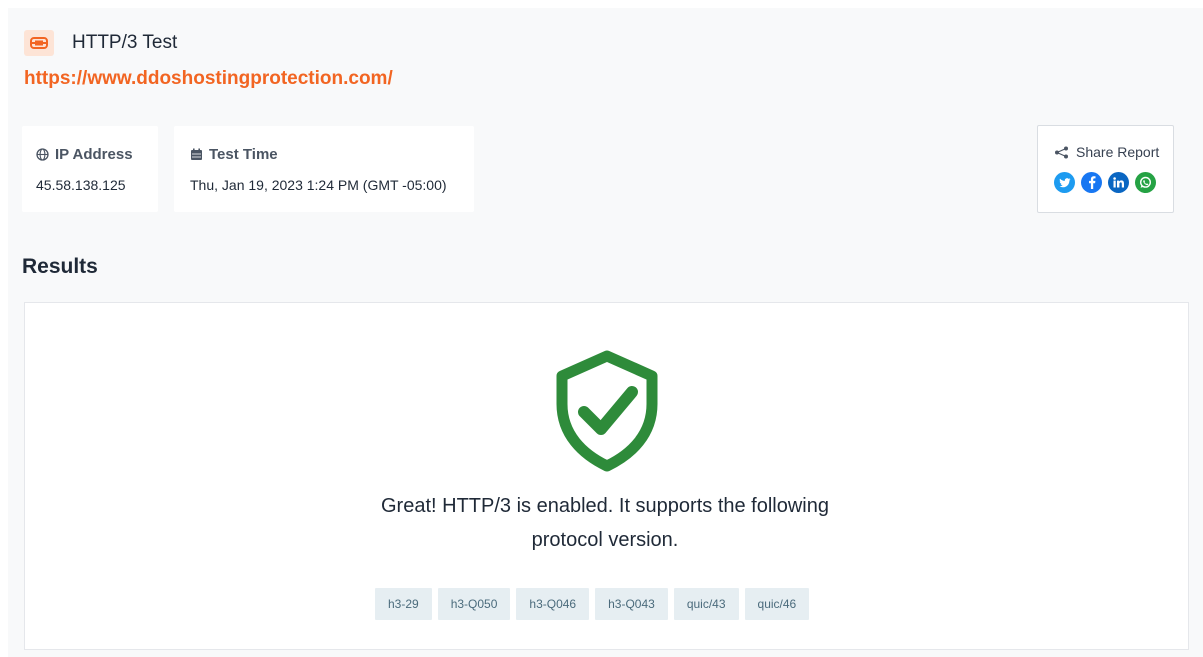 Image resolution: width=1203 pixels, height=657 pixels. What do you see at coordinates (39, 43) in the screenshot?
I see `http-server-icon` at bounding box center [39, 43].